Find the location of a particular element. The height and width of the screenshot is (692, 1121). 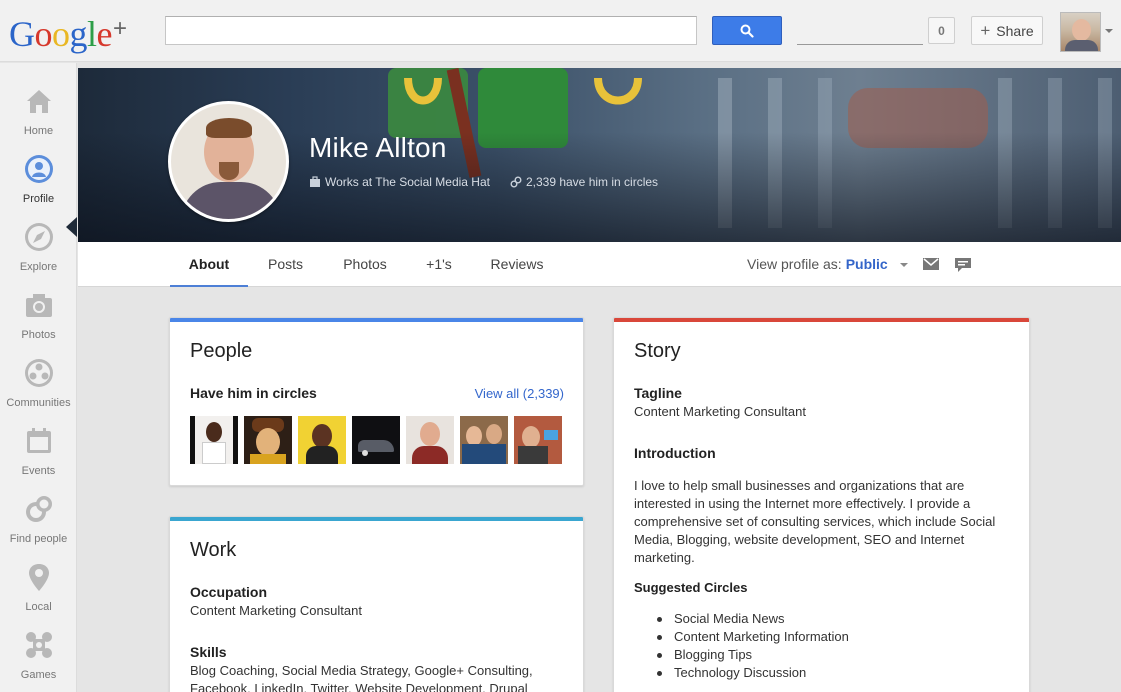

nav-label: Profile is located at coordinates (38, 199).